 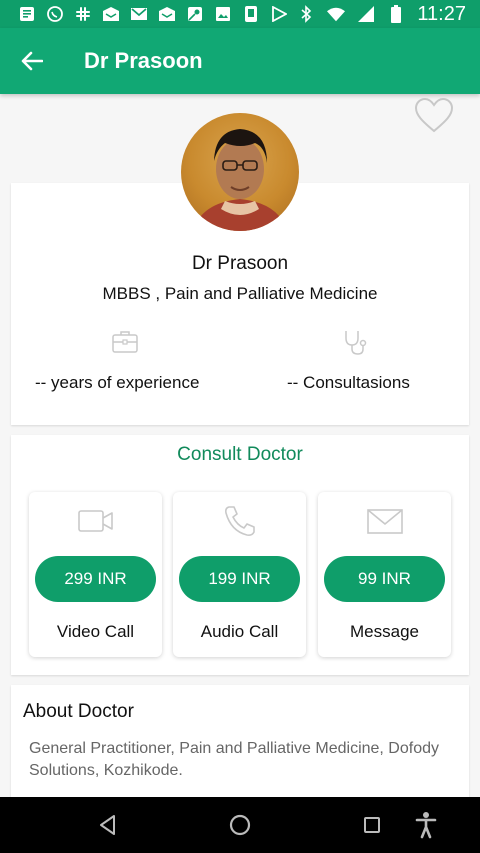 What do you see at coordinates (240, 521) in the screenshot?
I see `phone-icon` at bounding box center [240, 521].